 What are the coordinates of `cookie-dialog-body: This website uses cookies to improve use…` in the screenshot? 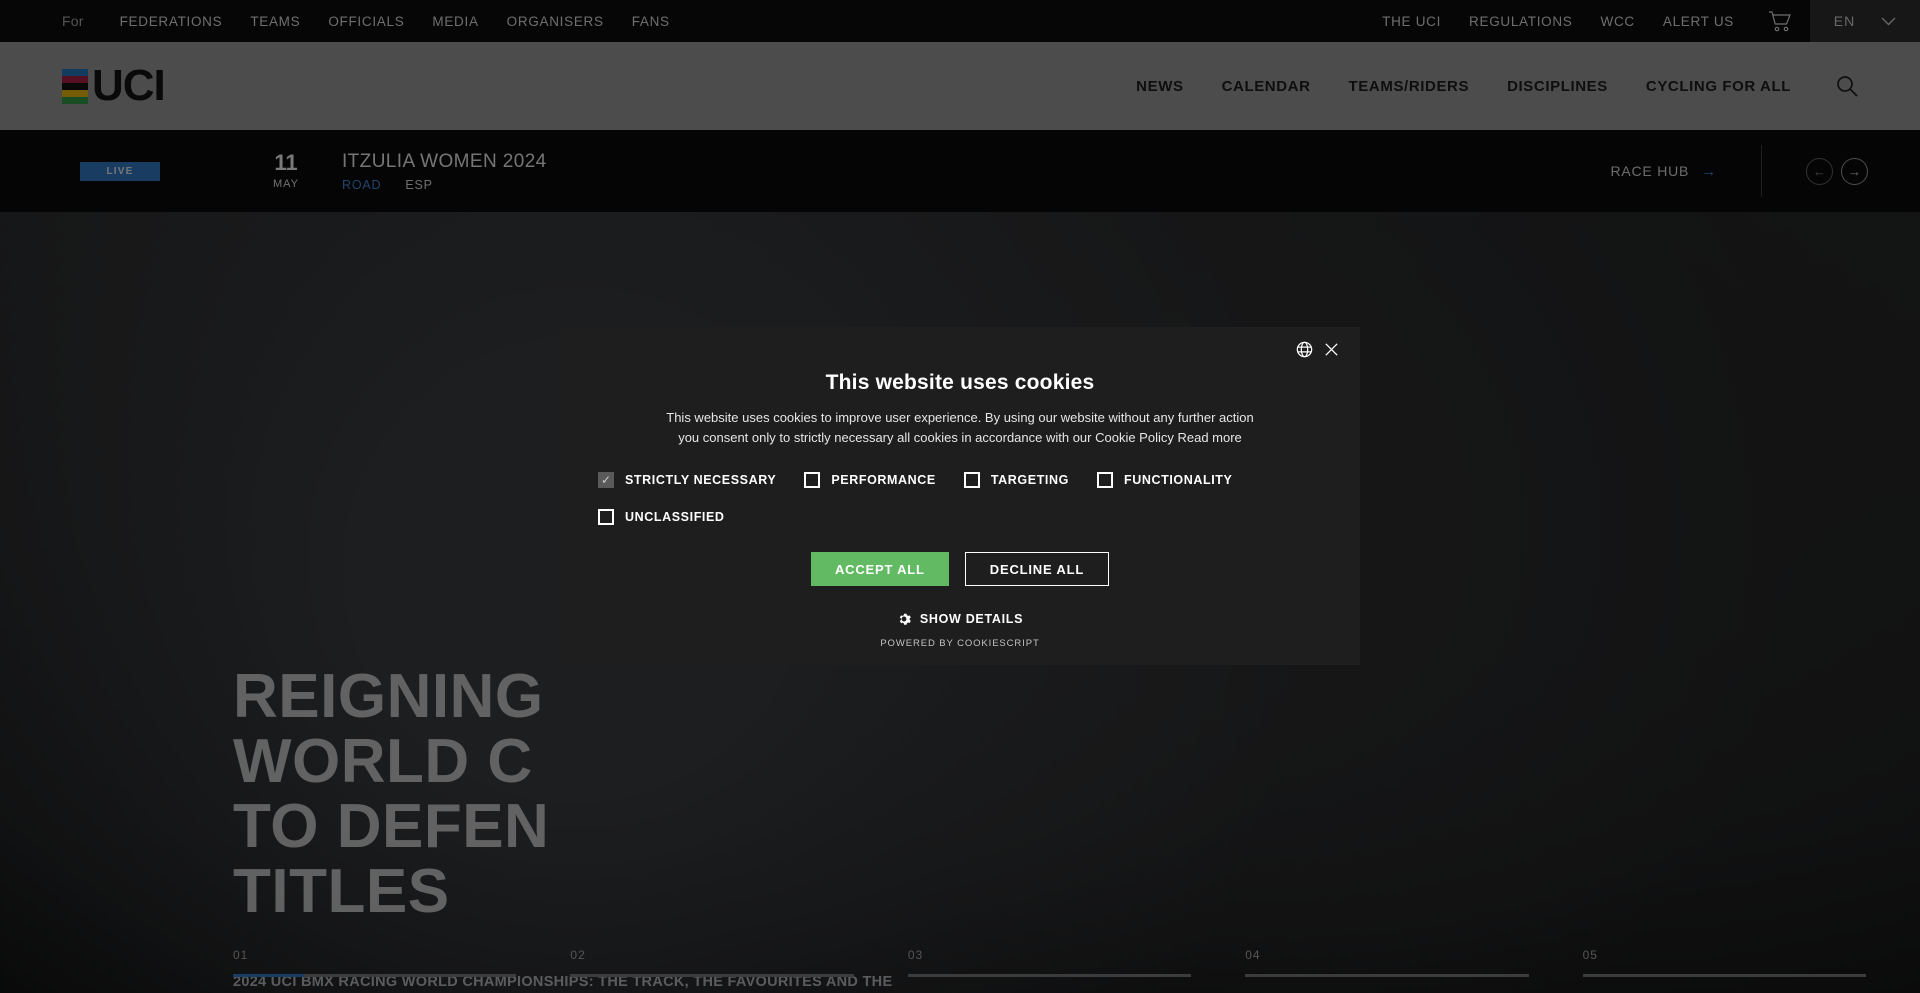 It's located at (960, 427).